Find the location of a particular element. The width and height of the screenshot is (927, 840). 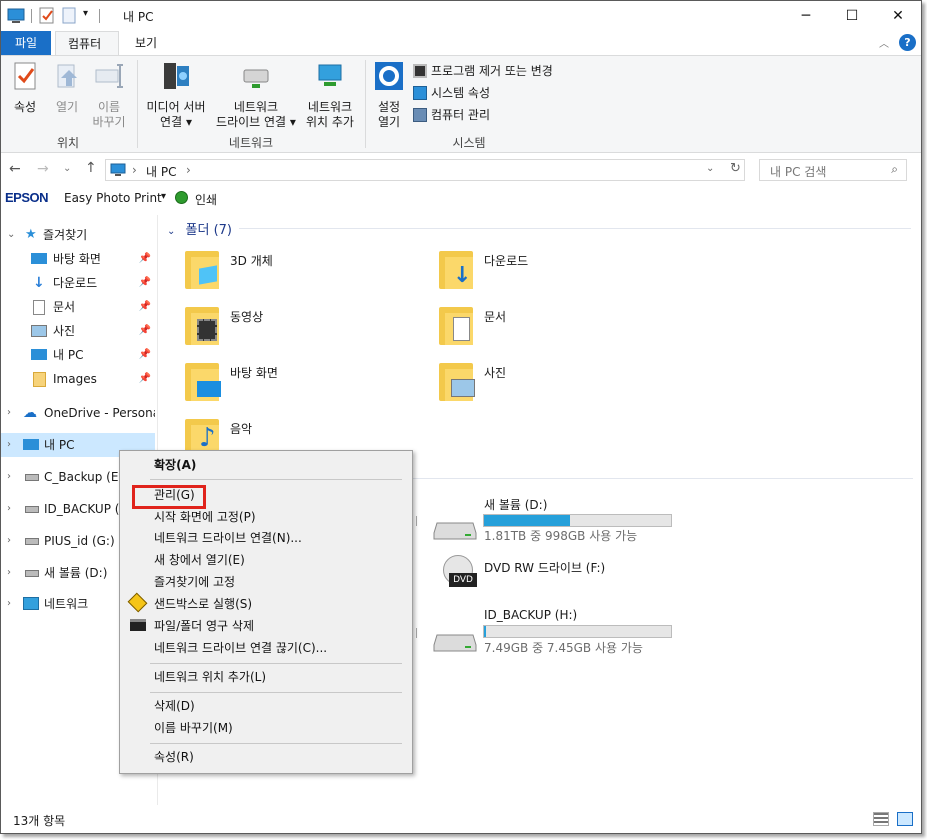

nav-drive-g-label: PIUS_id (G:) is located at coordinates (79, 541).